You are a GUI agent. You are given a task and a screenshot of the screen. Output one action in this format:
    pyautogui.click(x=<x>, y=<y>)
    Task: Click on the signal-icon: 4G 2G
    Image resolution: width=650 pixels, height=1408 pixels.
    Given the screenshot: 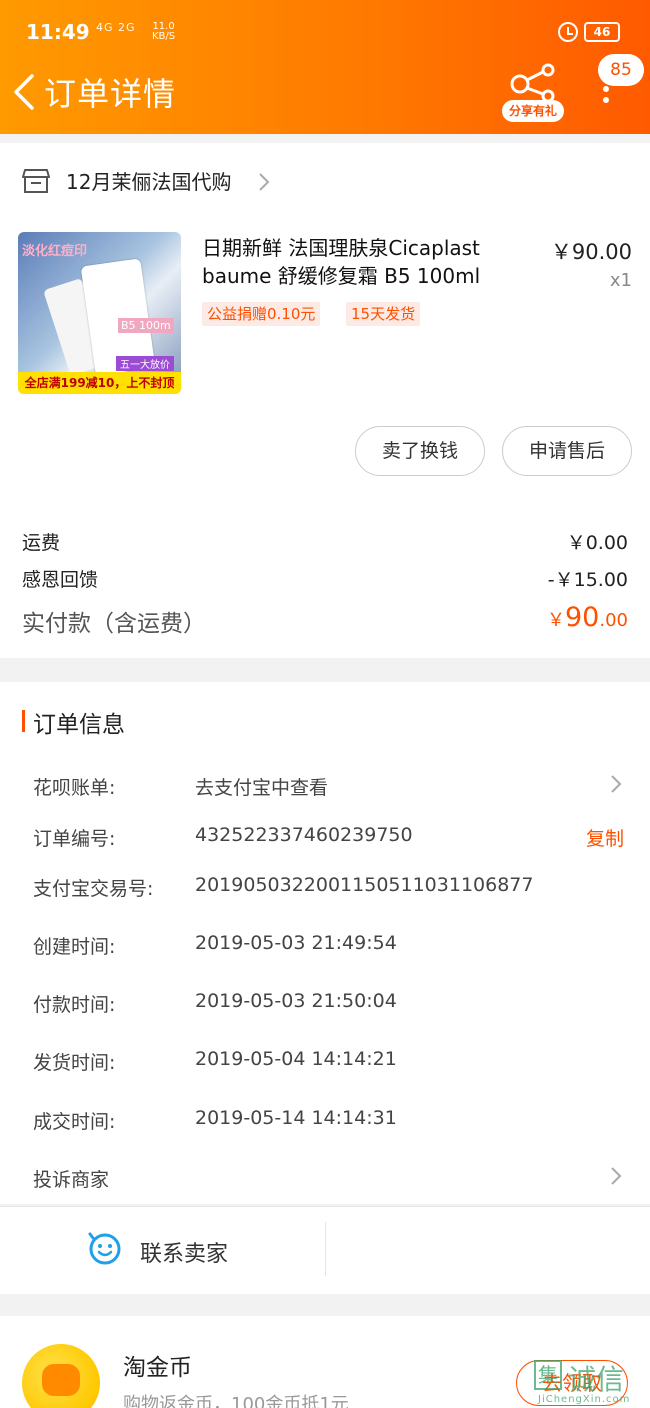 What is the action you would take?
    pyautogui.click(x=116, y=27)
    